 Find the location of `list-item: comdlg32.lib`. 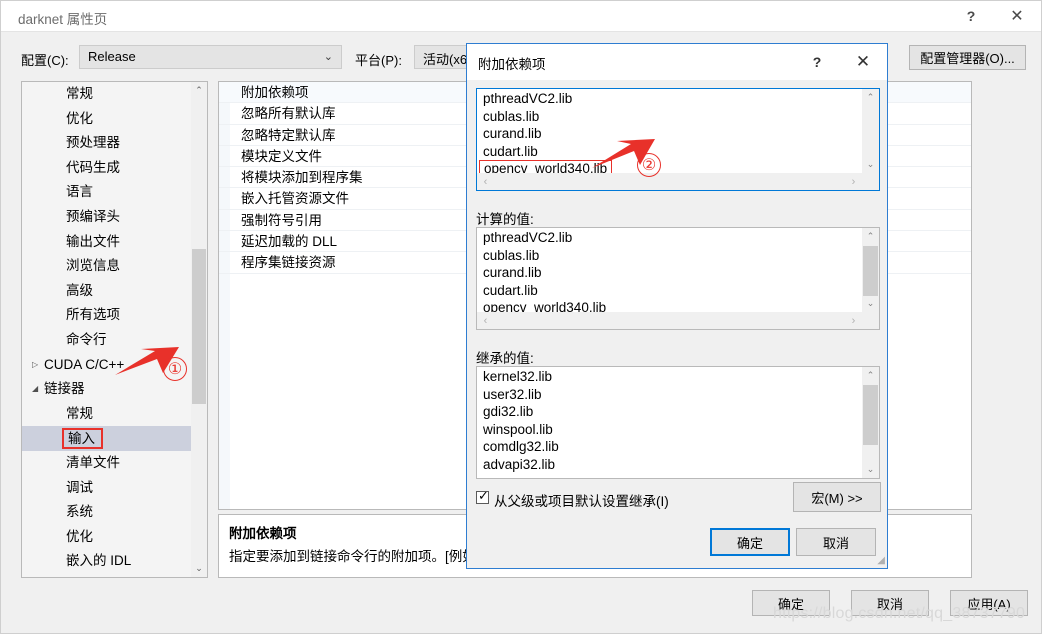

list-item: comdlg32.lib is located at coordinates (669, 447).